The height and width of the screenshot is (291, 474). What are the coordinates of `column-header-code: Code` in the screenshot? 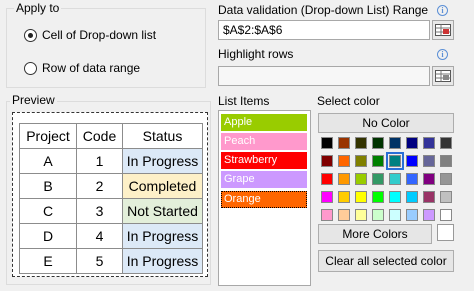 It's located at (99, 136).